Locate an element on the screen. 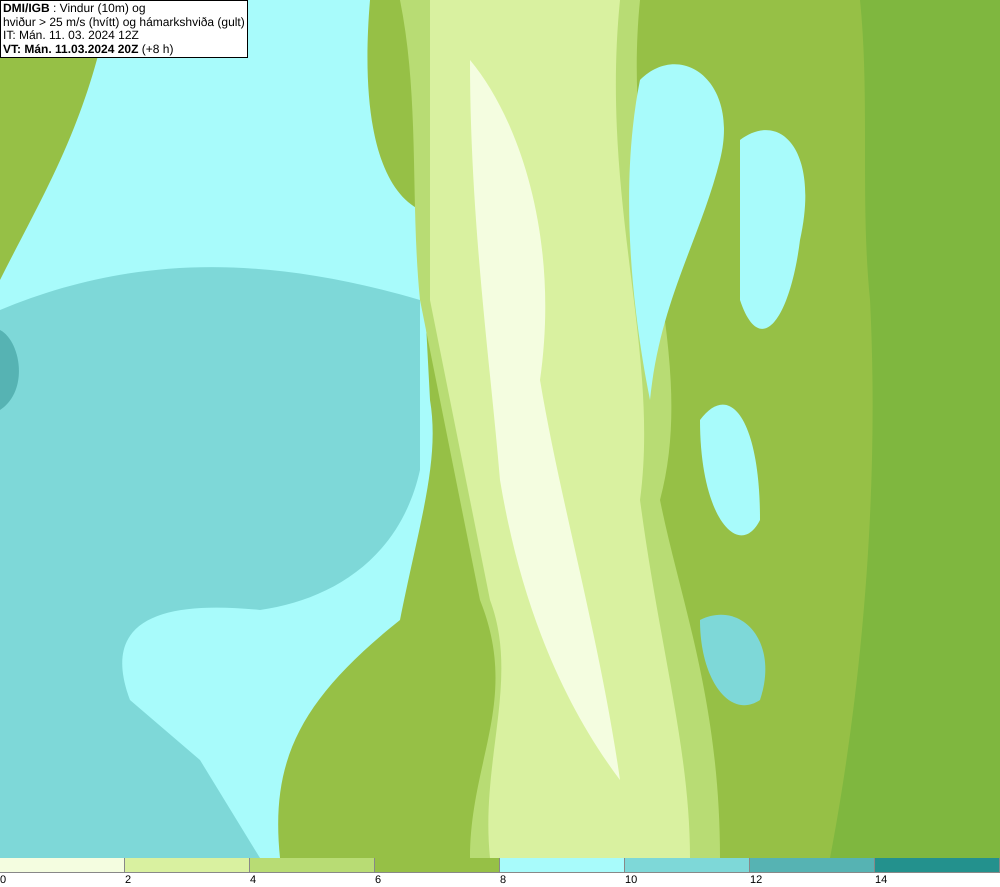 The height and width of the screenshot is (887, 1000). legend-label: 0 is located at coordinates (3, 880).